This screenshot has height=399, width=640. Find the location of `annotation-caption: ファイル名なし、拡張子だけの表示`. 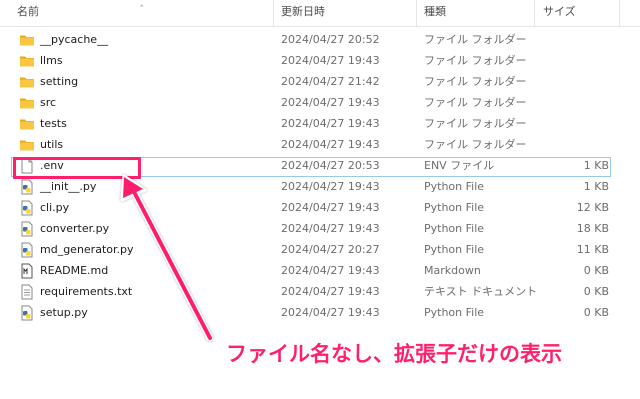

annotation-caption: ファイル名なし、拡張子だけの表示 is located at coordinates (394, 354).